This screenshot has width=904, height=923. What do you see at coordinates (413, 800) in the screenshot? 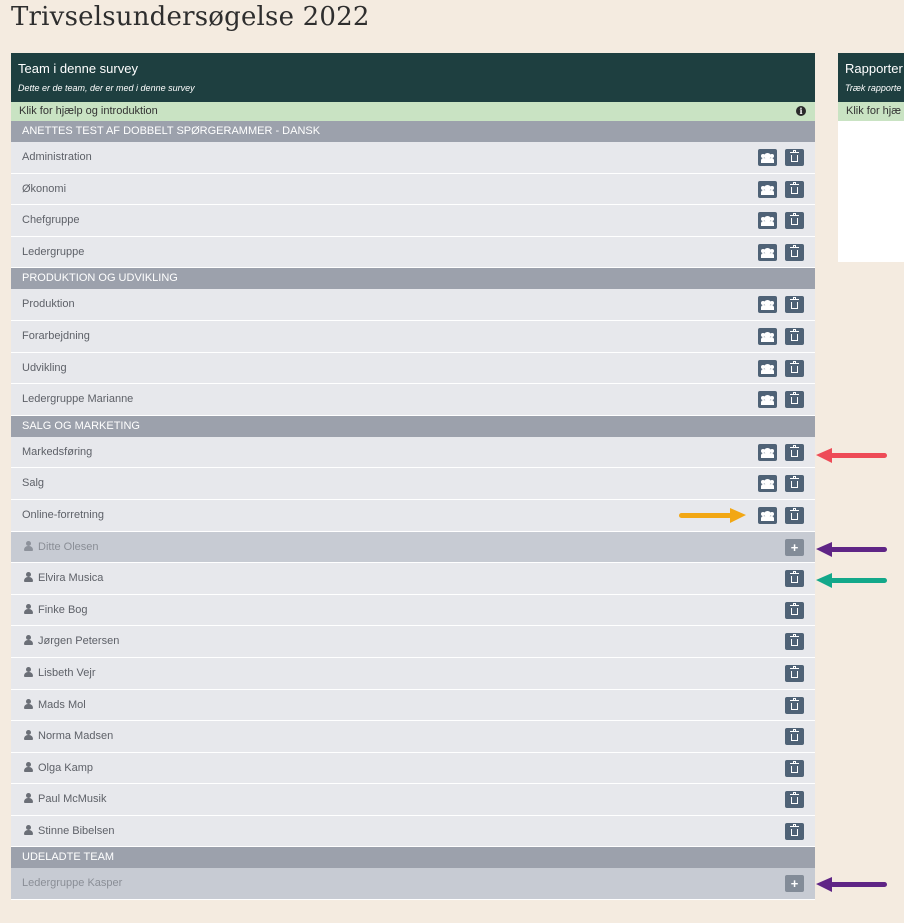
I see `member-row: Paul McMusik` at bounding box center [413, 800].